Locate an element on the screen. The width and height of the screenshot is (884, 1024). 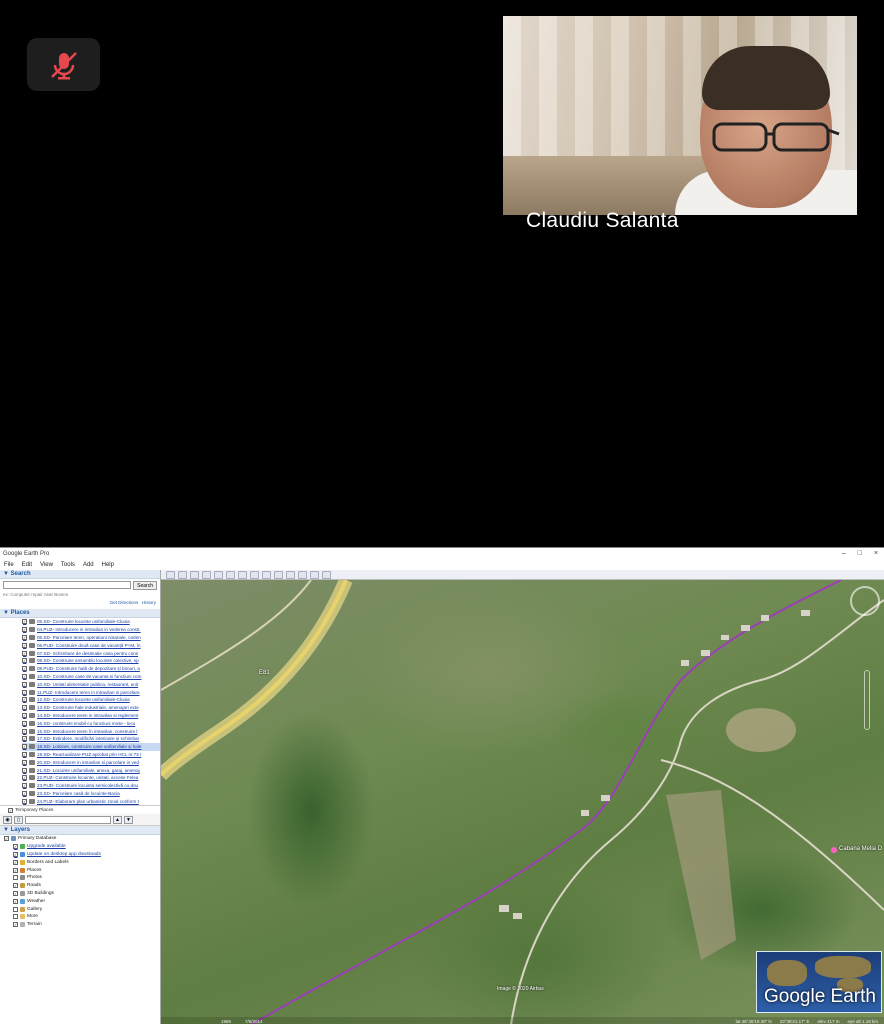
print-button is located at coordinates (302, 574).